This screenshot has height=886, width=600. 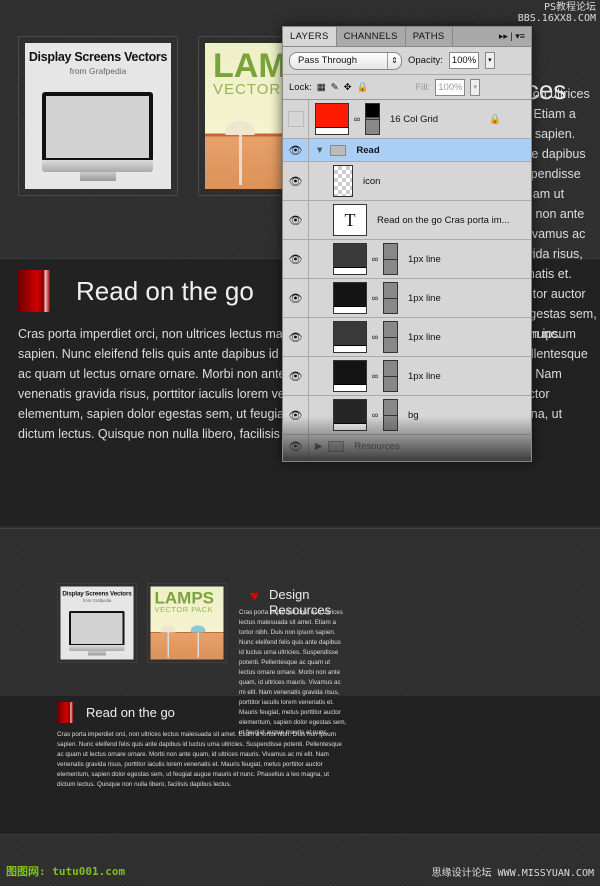 I want to click on opacity-dropdown: ▾, so click(x=489, y=60).